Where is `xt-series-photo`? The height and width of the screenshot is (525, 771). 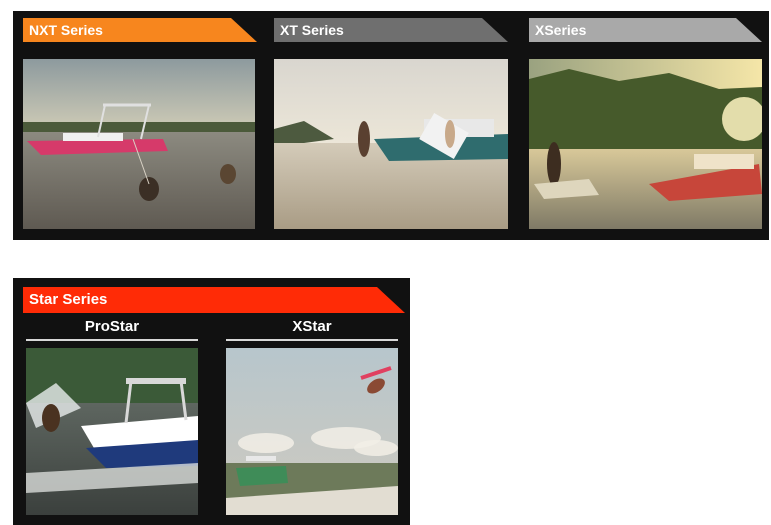 xt-series-photo is located at coordinates (391, 144).